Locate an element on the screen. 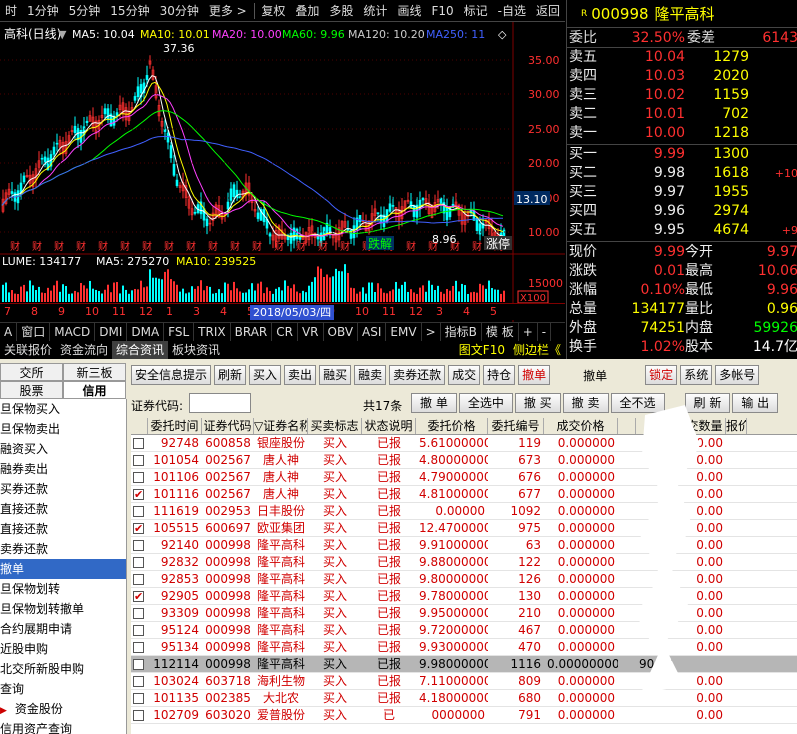 The width and height of the screenshot is (797, 734). indicator-tab-16: + is located at coordinates (528, 332).